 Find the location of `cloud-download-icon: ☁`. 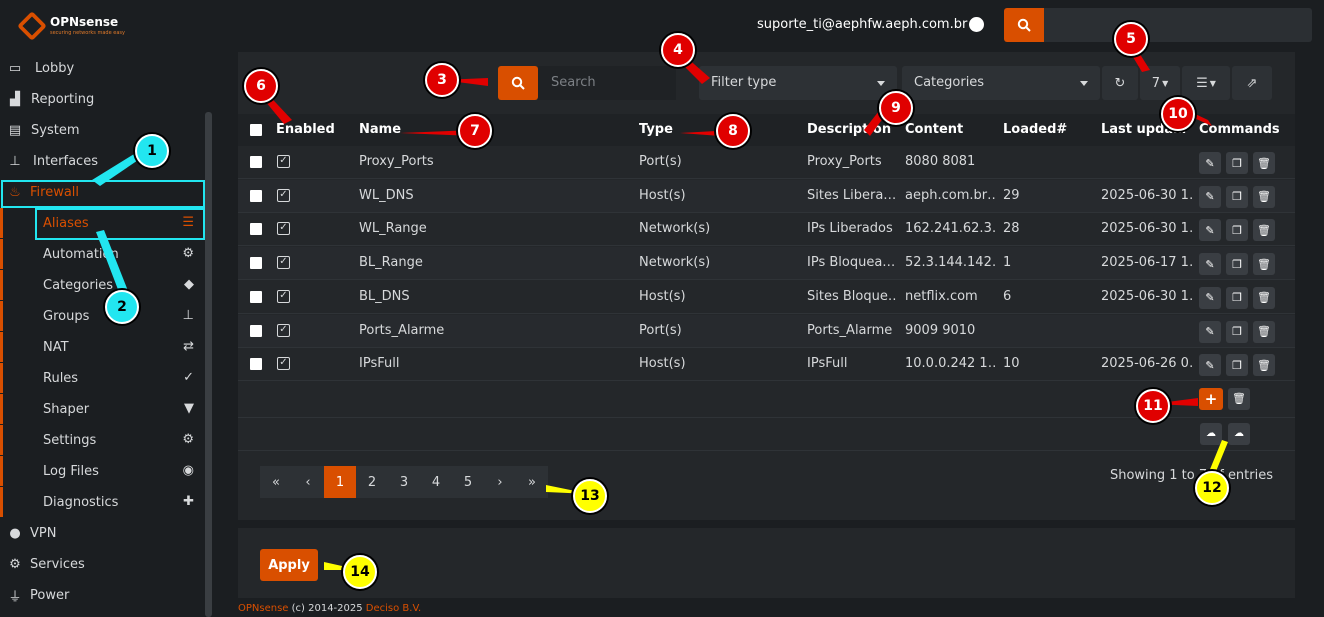

cloud-download-icon: ☁ is located at coordinates (1211, 433).